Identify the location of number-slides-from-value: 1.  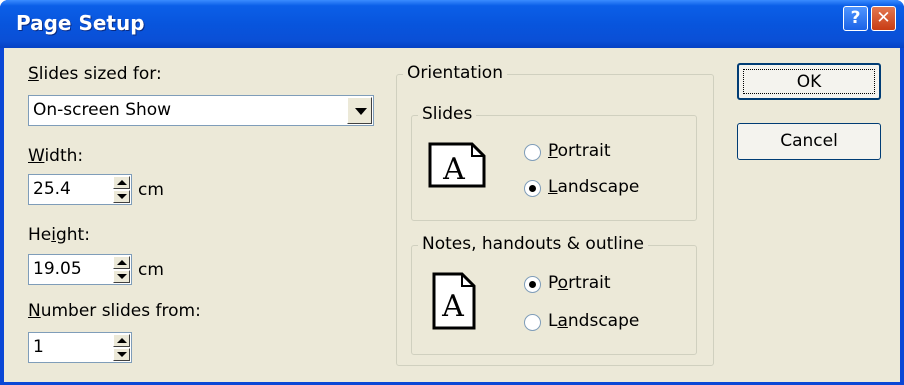
(38, 347).